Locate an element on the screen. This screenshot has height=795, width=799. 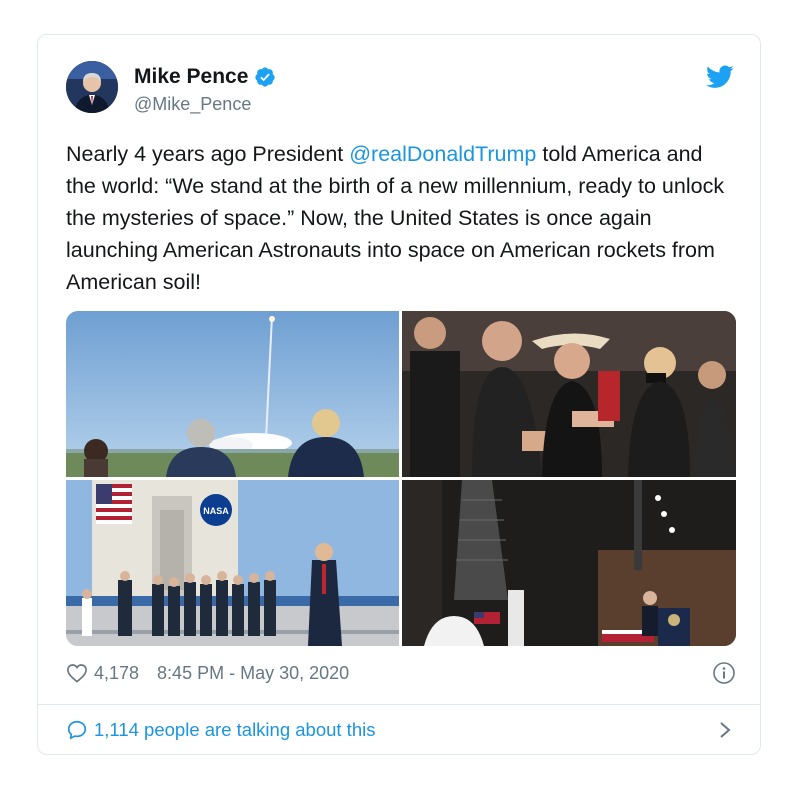
nasa-building-group-photo: NASA is located at coordinates (232, 563).